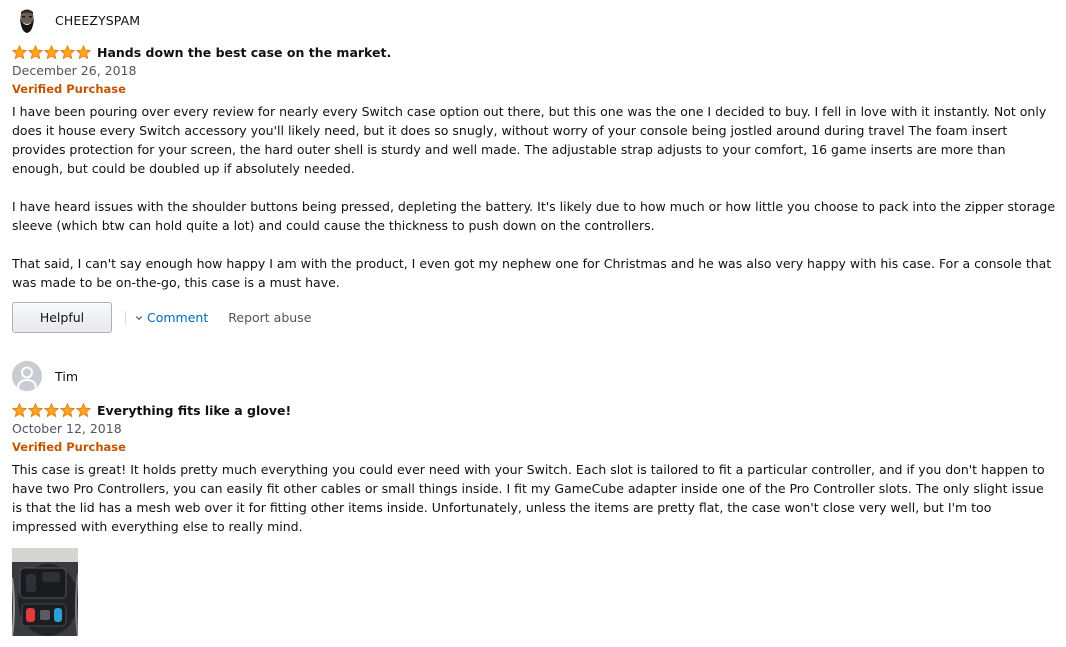 The height and width of the screenshot is (647, 1066). What do you see at coordinates (534, 52) in the screenshot?
I see `review-title-row: Hands down the best case on the market.` at bounding box center [534, 52].